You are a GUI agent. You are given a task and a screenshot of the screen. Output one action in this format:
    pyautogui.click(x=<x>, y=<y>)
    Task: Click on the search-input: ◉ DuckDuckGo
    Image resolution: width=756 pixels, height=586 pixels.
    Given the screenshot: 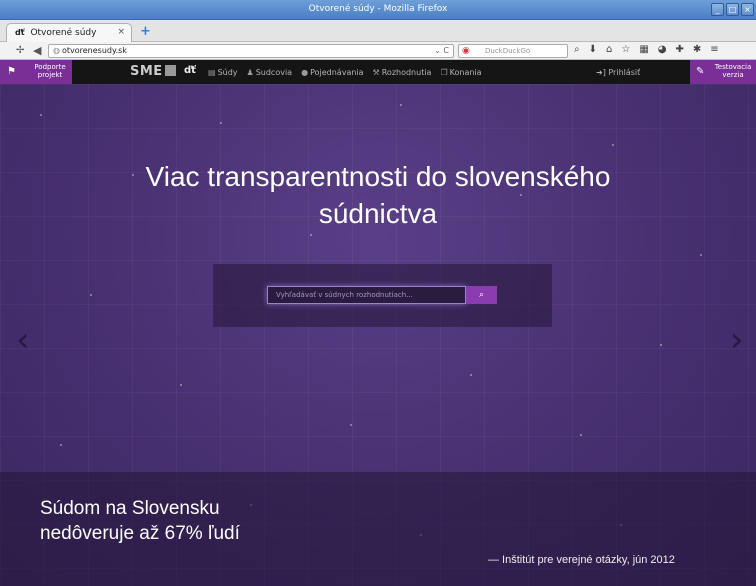 What is the action you would take?
    pyautogui.click(x=513, y=51)
    